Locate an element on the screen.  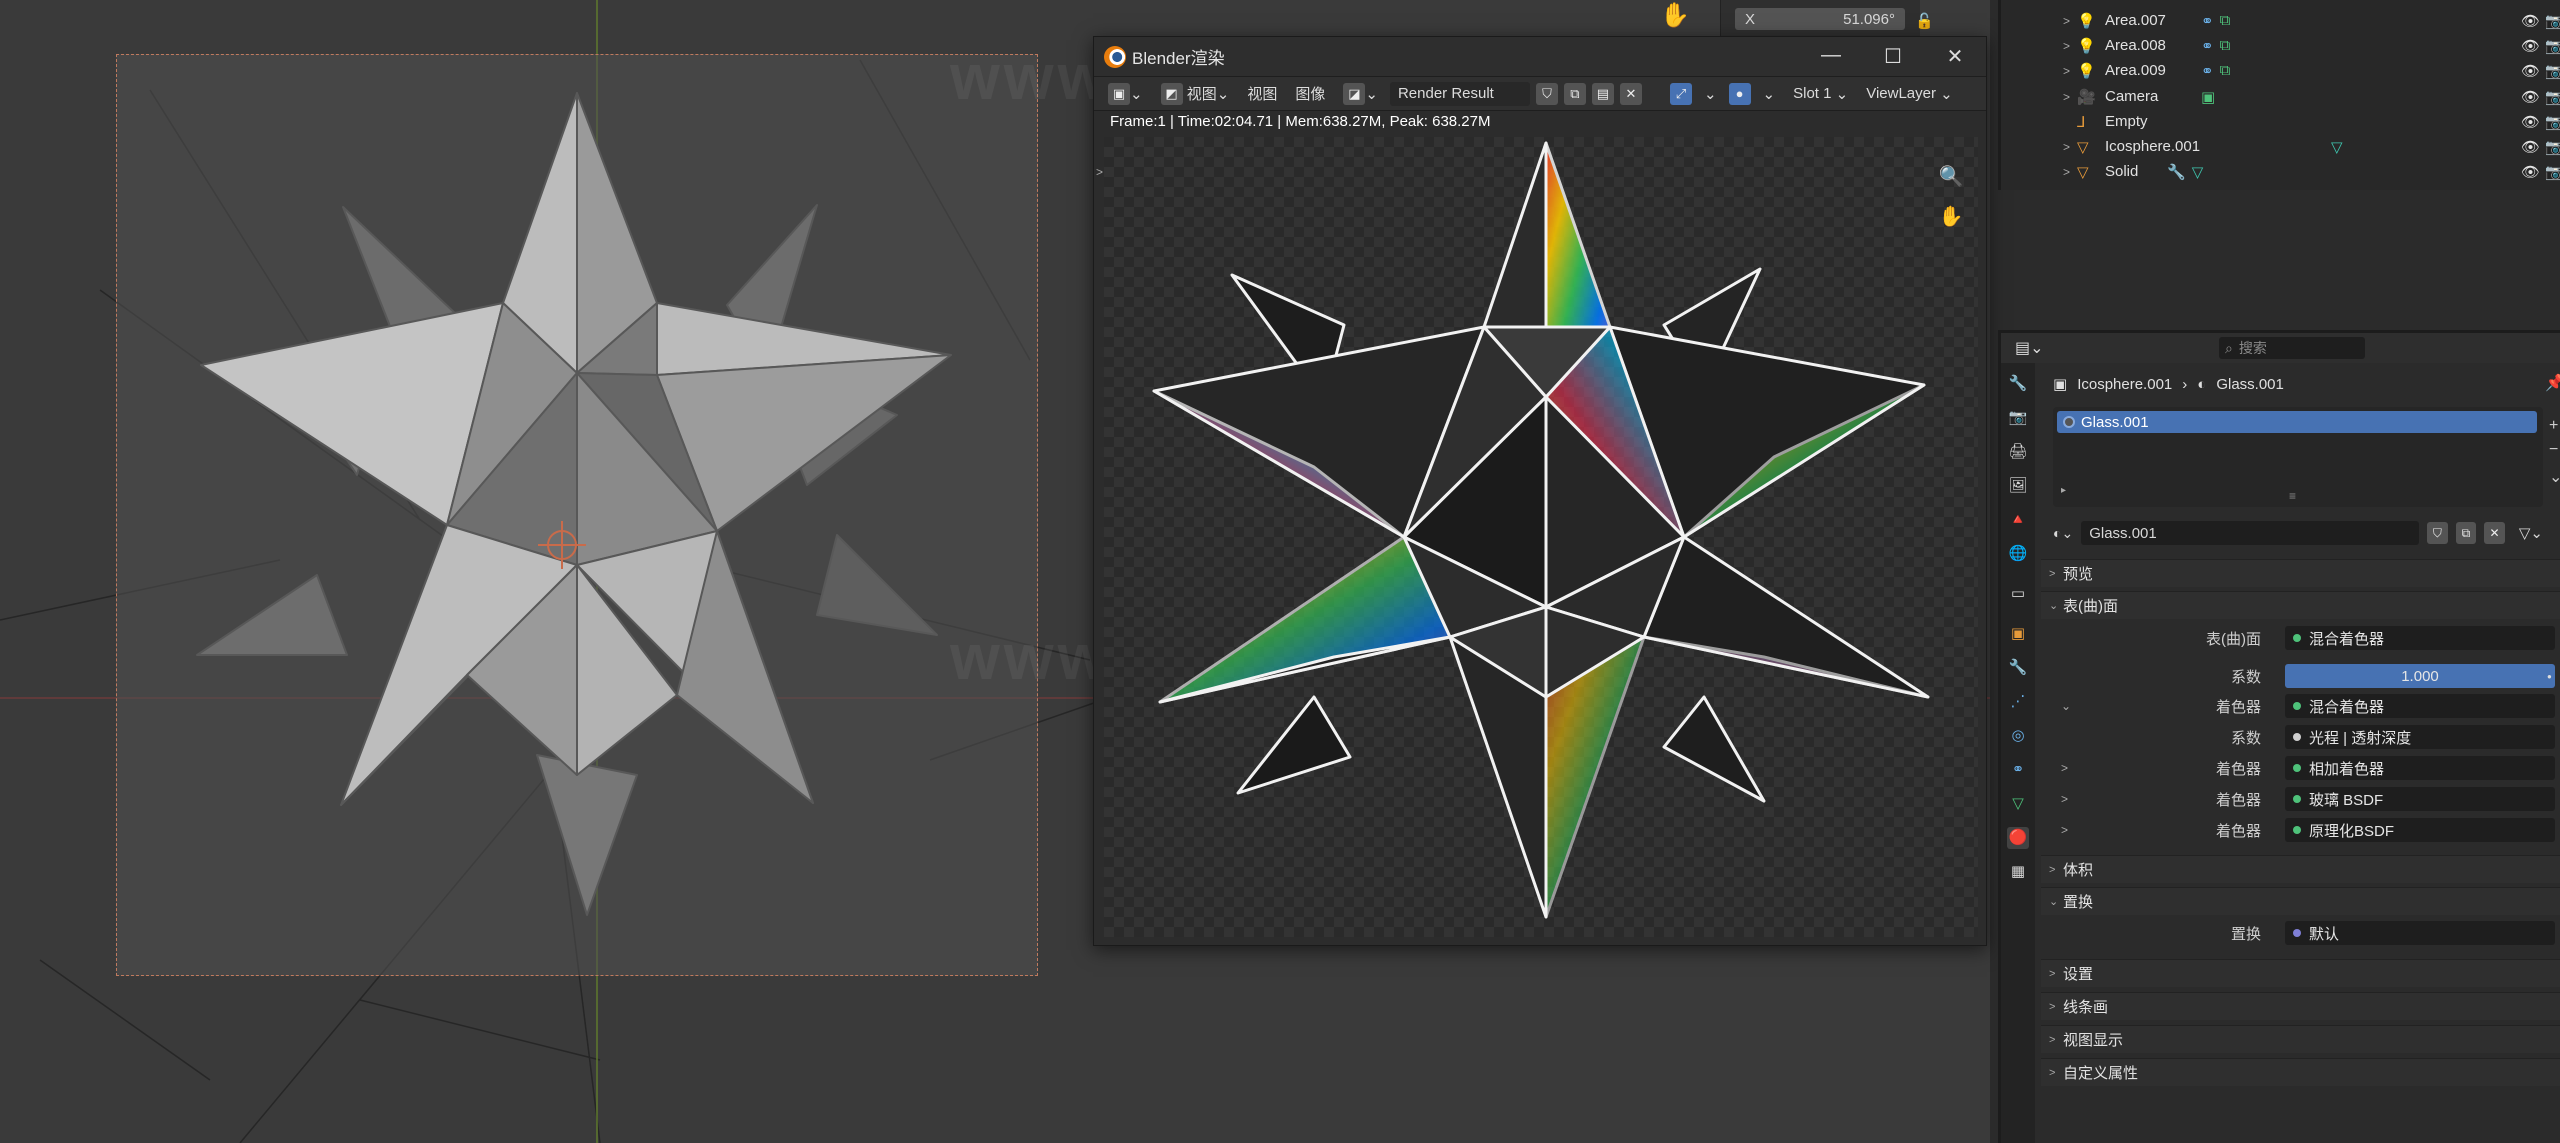
properties-search: ⌕ 搜索 is located at coordinates (2292, 348).